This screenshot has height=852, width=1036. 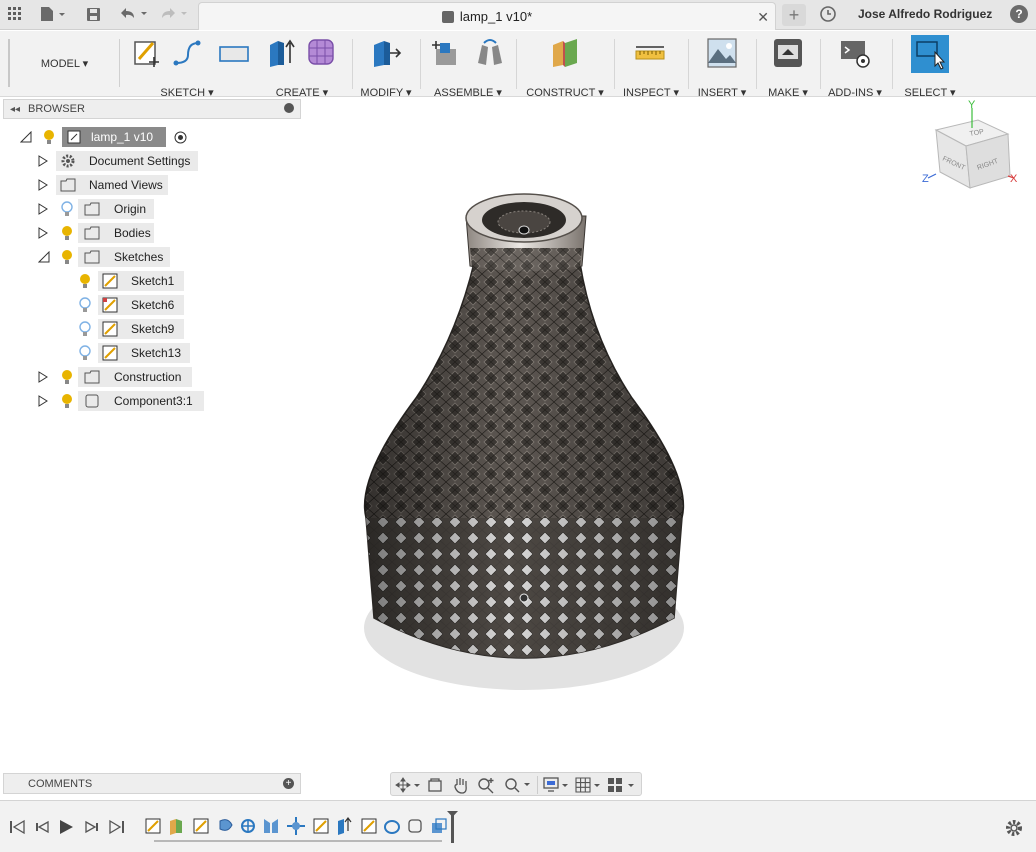 What do you see at coordinates (173, 14) in the screenshot?
I see `redo-icon` at bounding box center [173, 14].